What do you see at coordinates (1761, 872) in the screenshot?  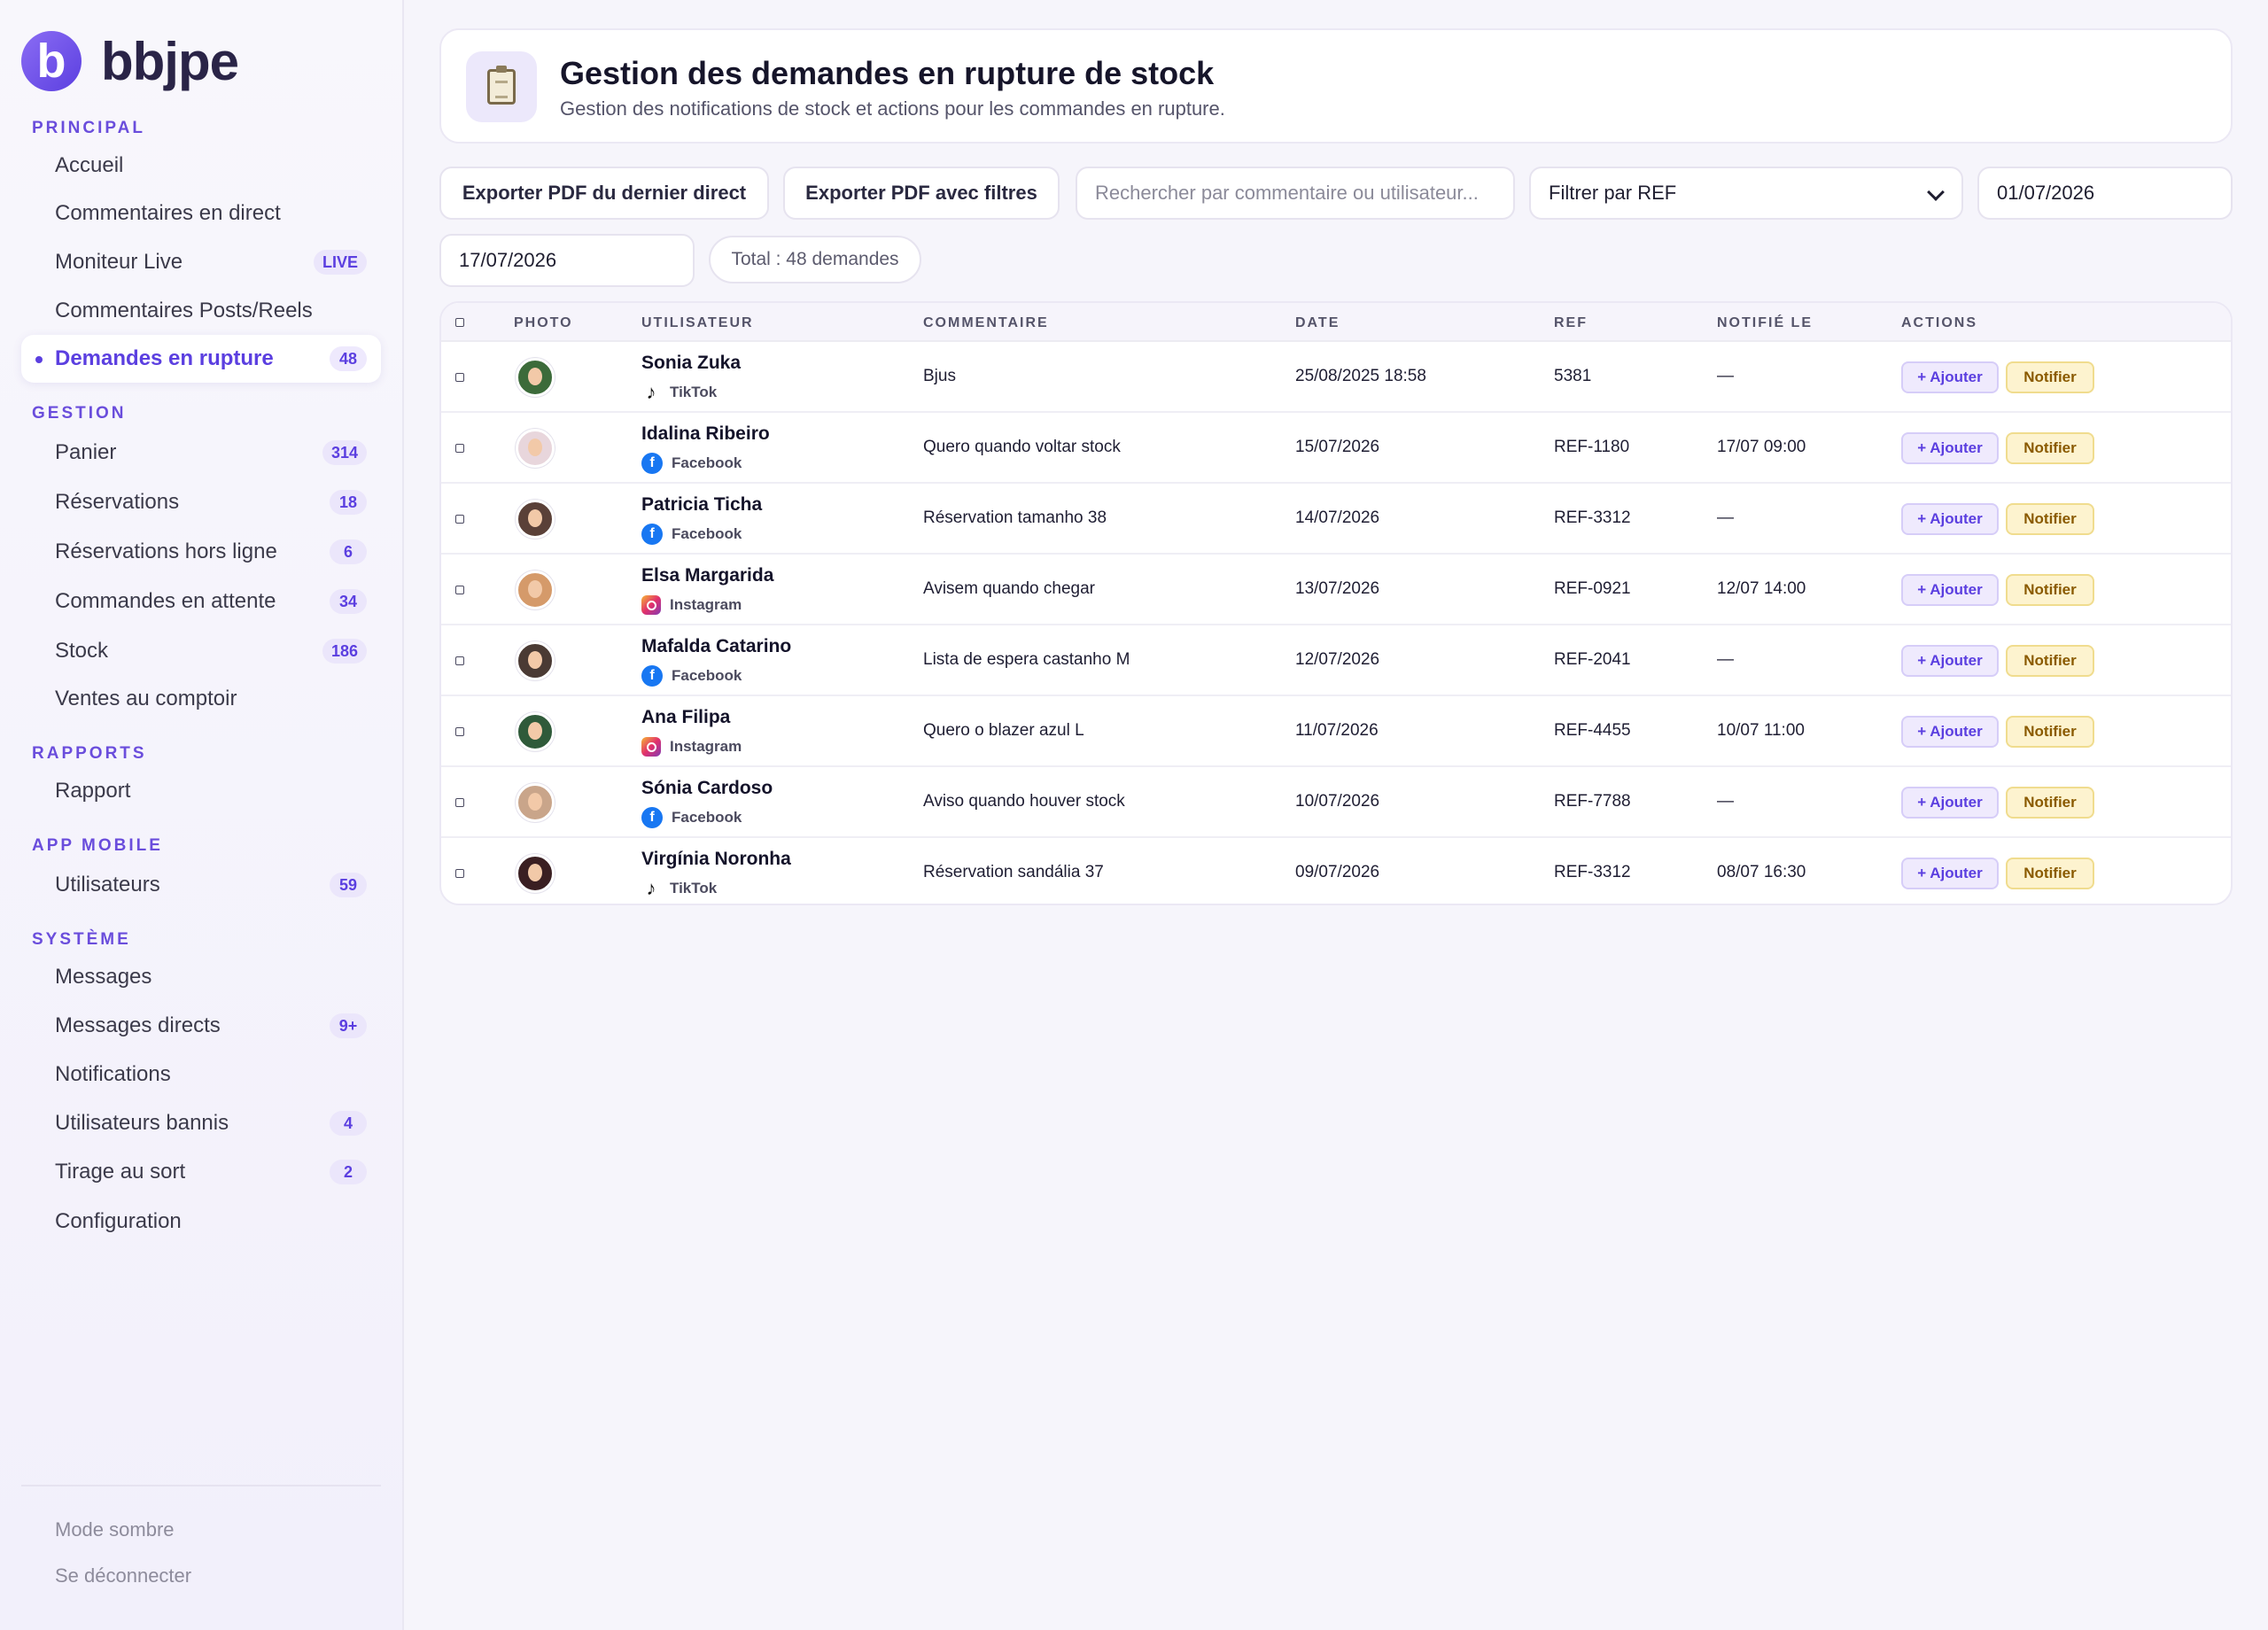 I see `notified-cell: 08/07 16:30` at bounding box center [1761, 872].